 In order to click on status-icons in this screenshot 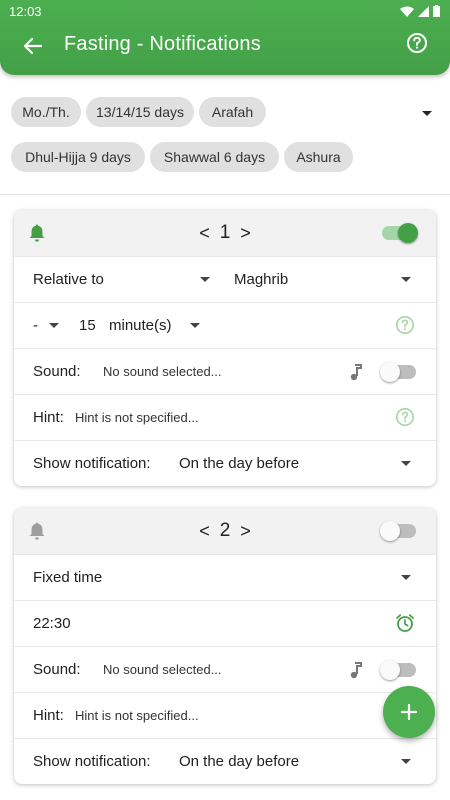, I will do `click(420, 11)`.